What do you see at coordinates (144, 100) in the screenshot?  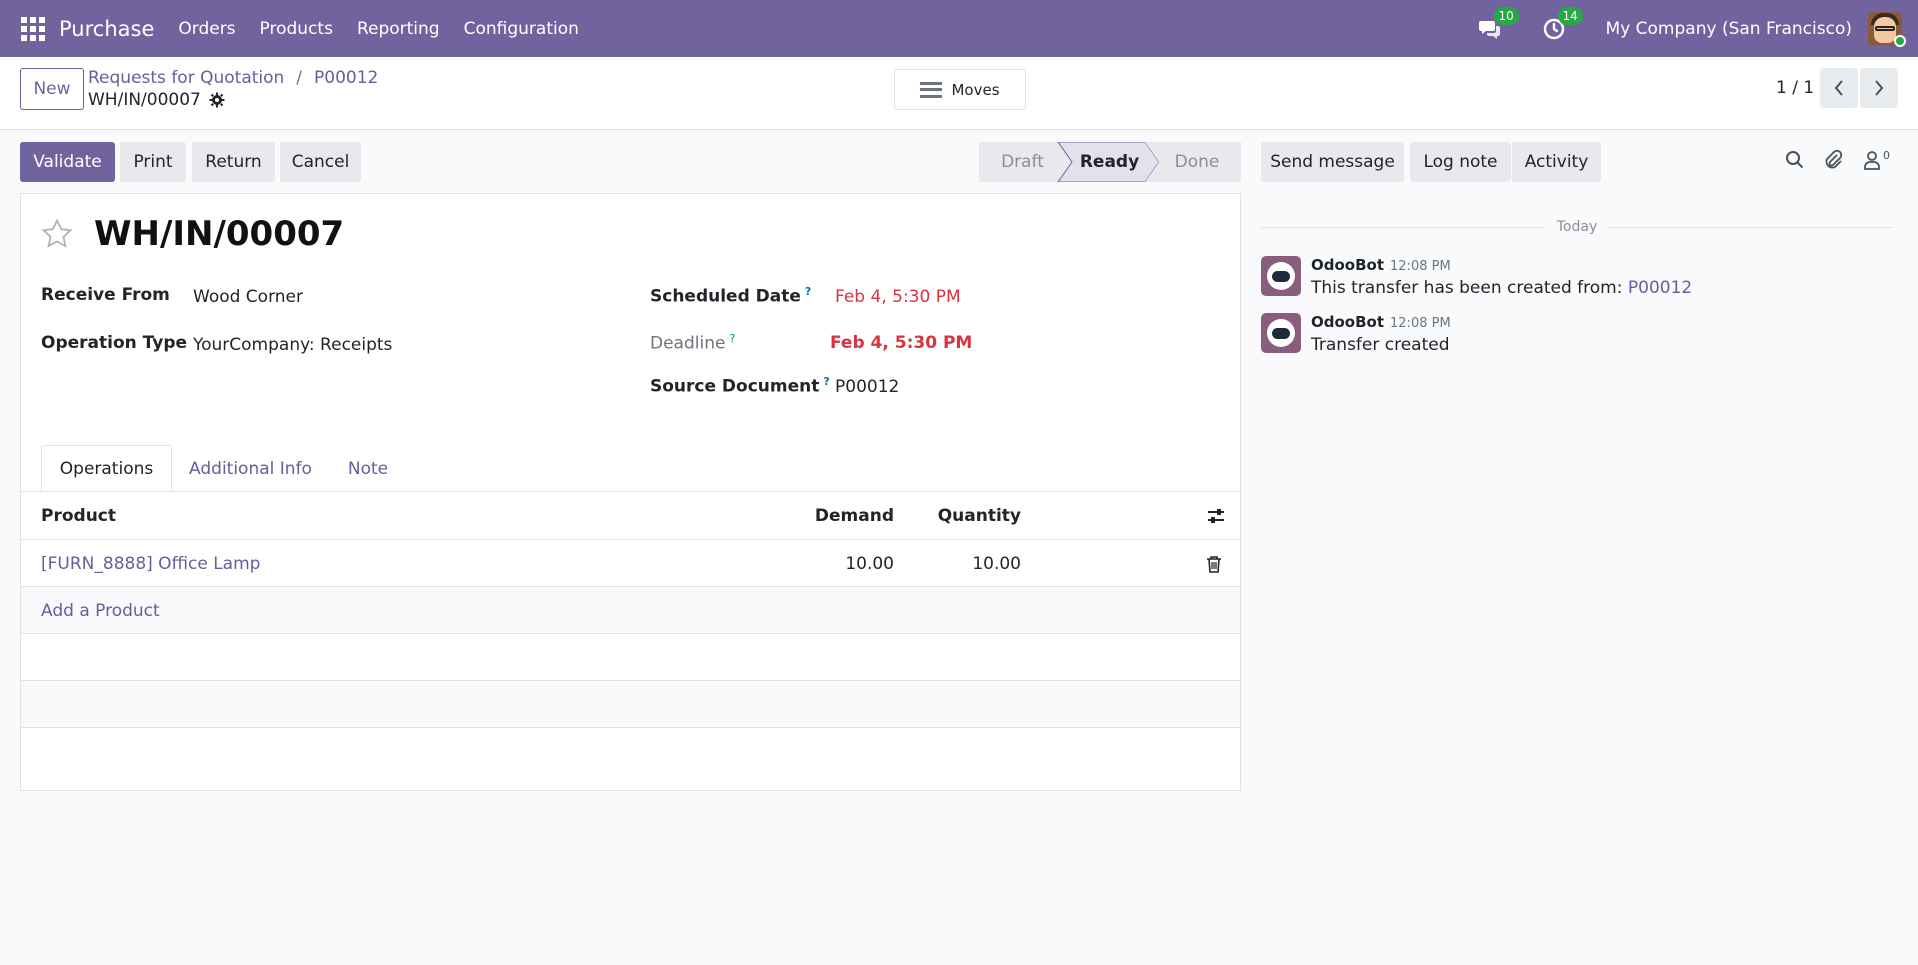 I see `breadcrumb-current: WH/IN/00007` at bounding box center [144, 100].